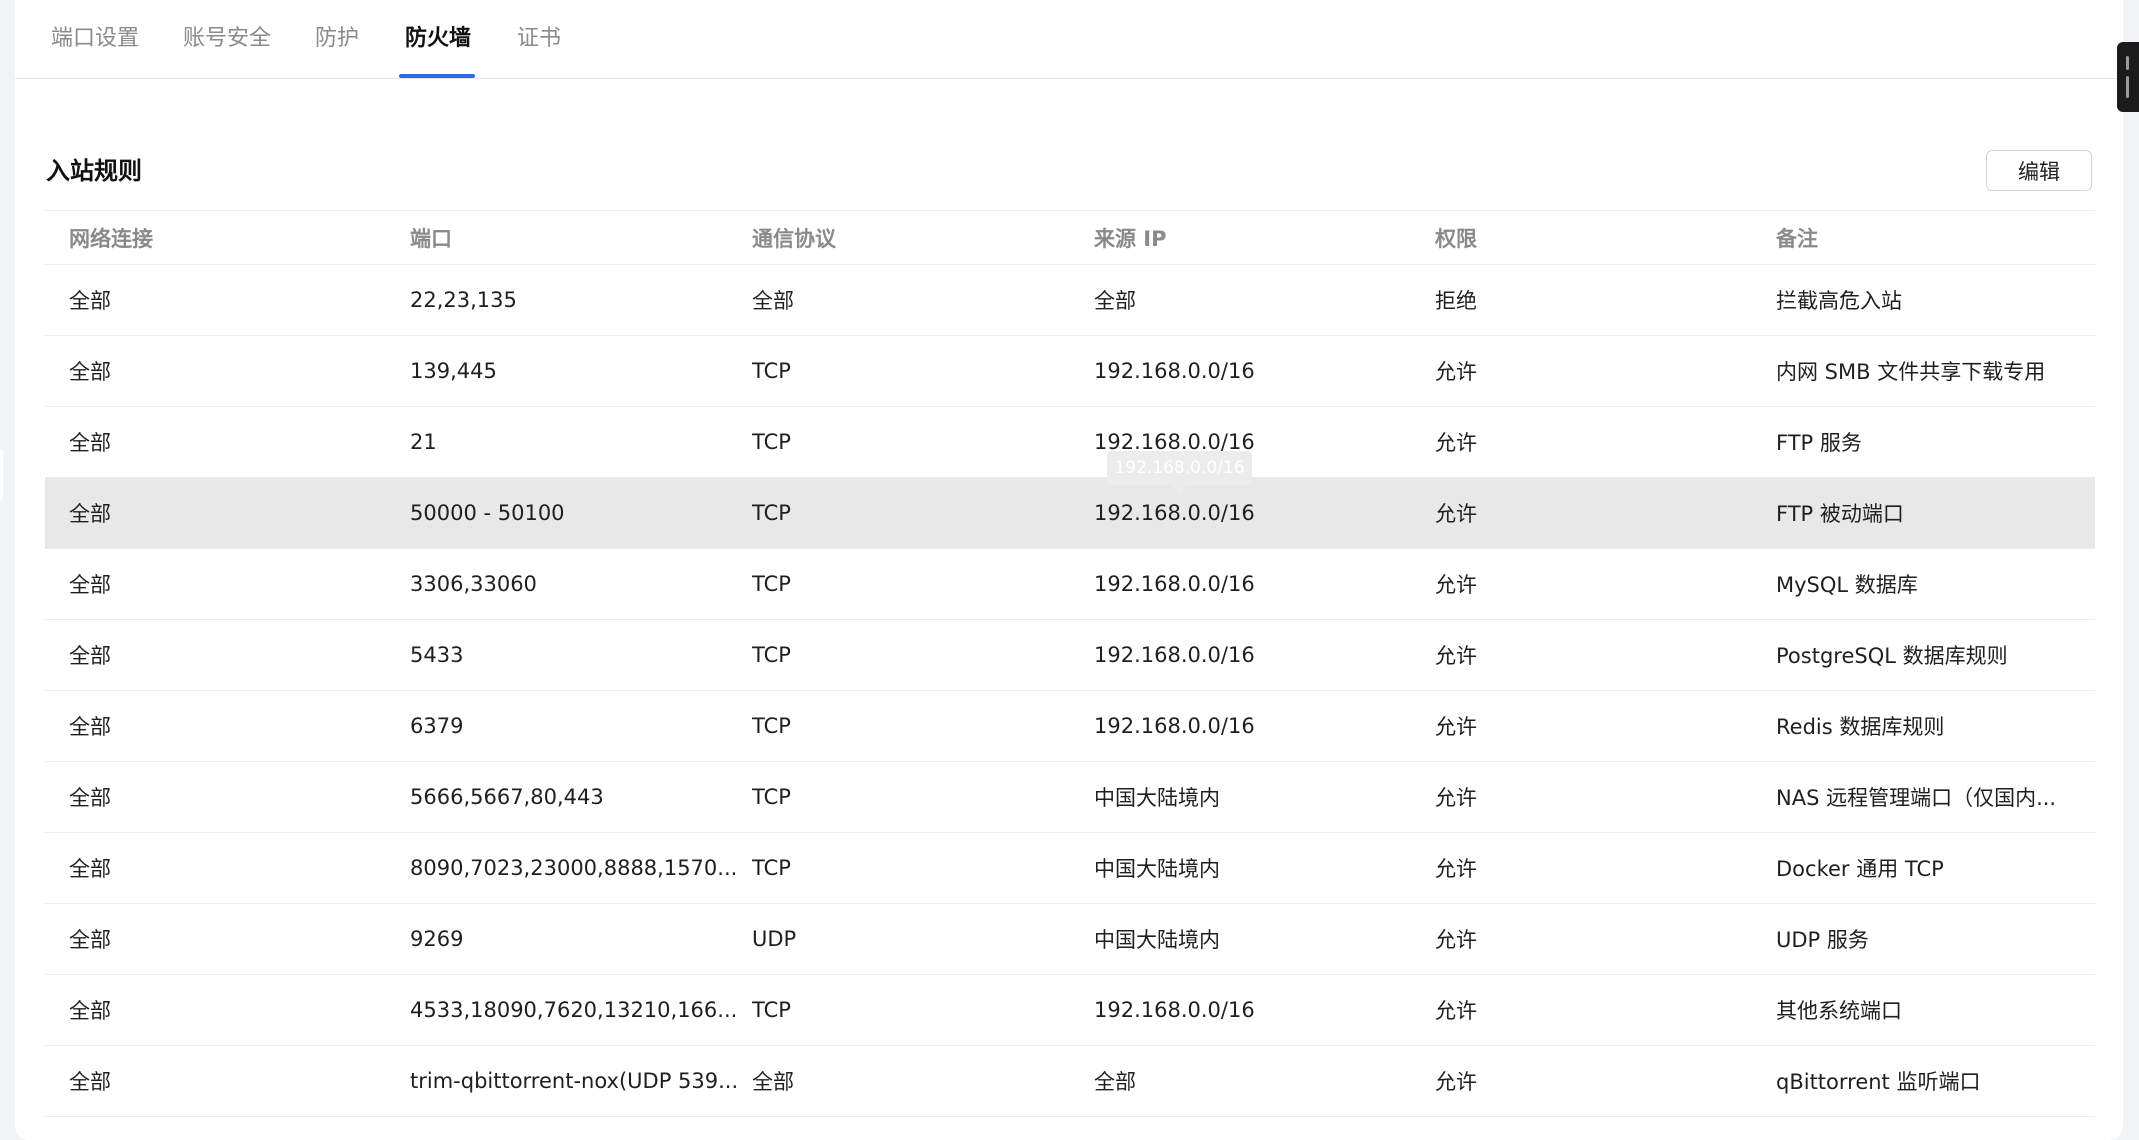  I want to click on permission-cell: 拒绝, so click(1456, 301).